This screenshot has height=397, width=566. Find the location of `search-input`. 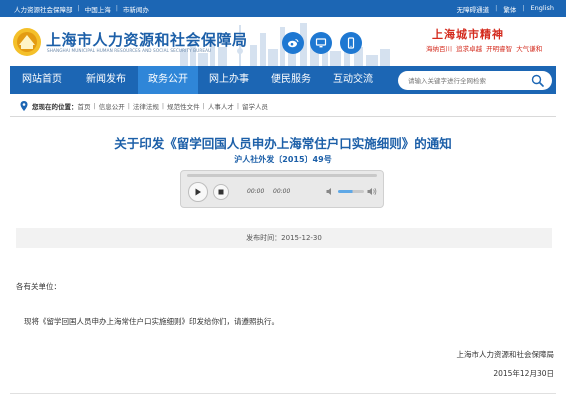

search-input is located at coordinates (468, 80).